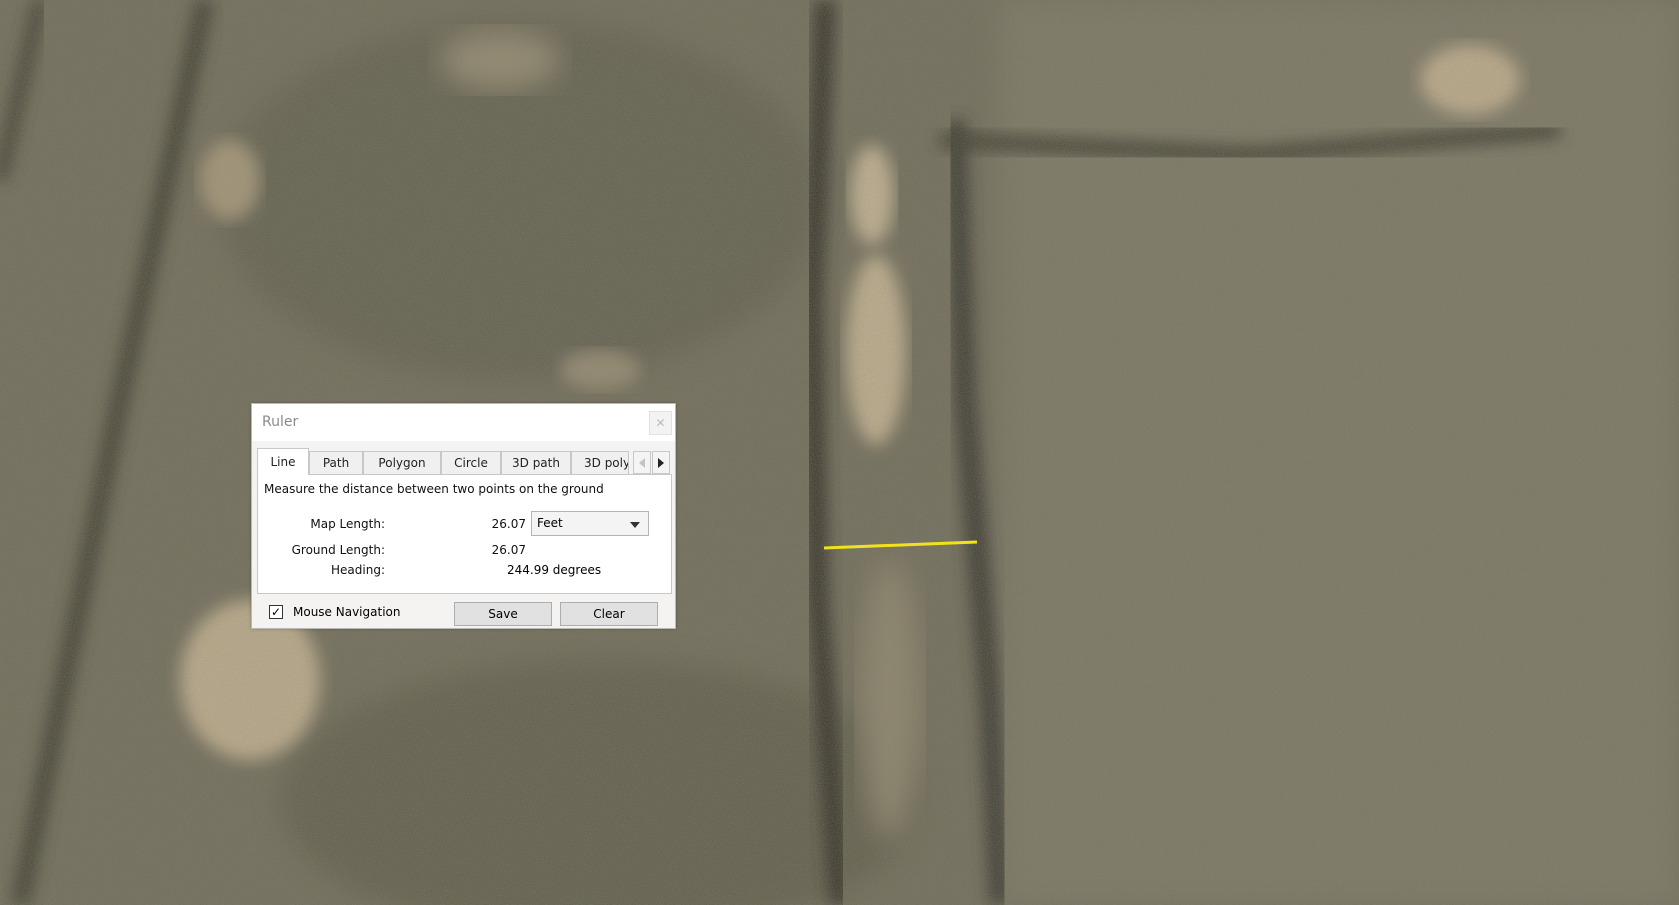  I want to click on tab-path: Path, so click(336, 462).